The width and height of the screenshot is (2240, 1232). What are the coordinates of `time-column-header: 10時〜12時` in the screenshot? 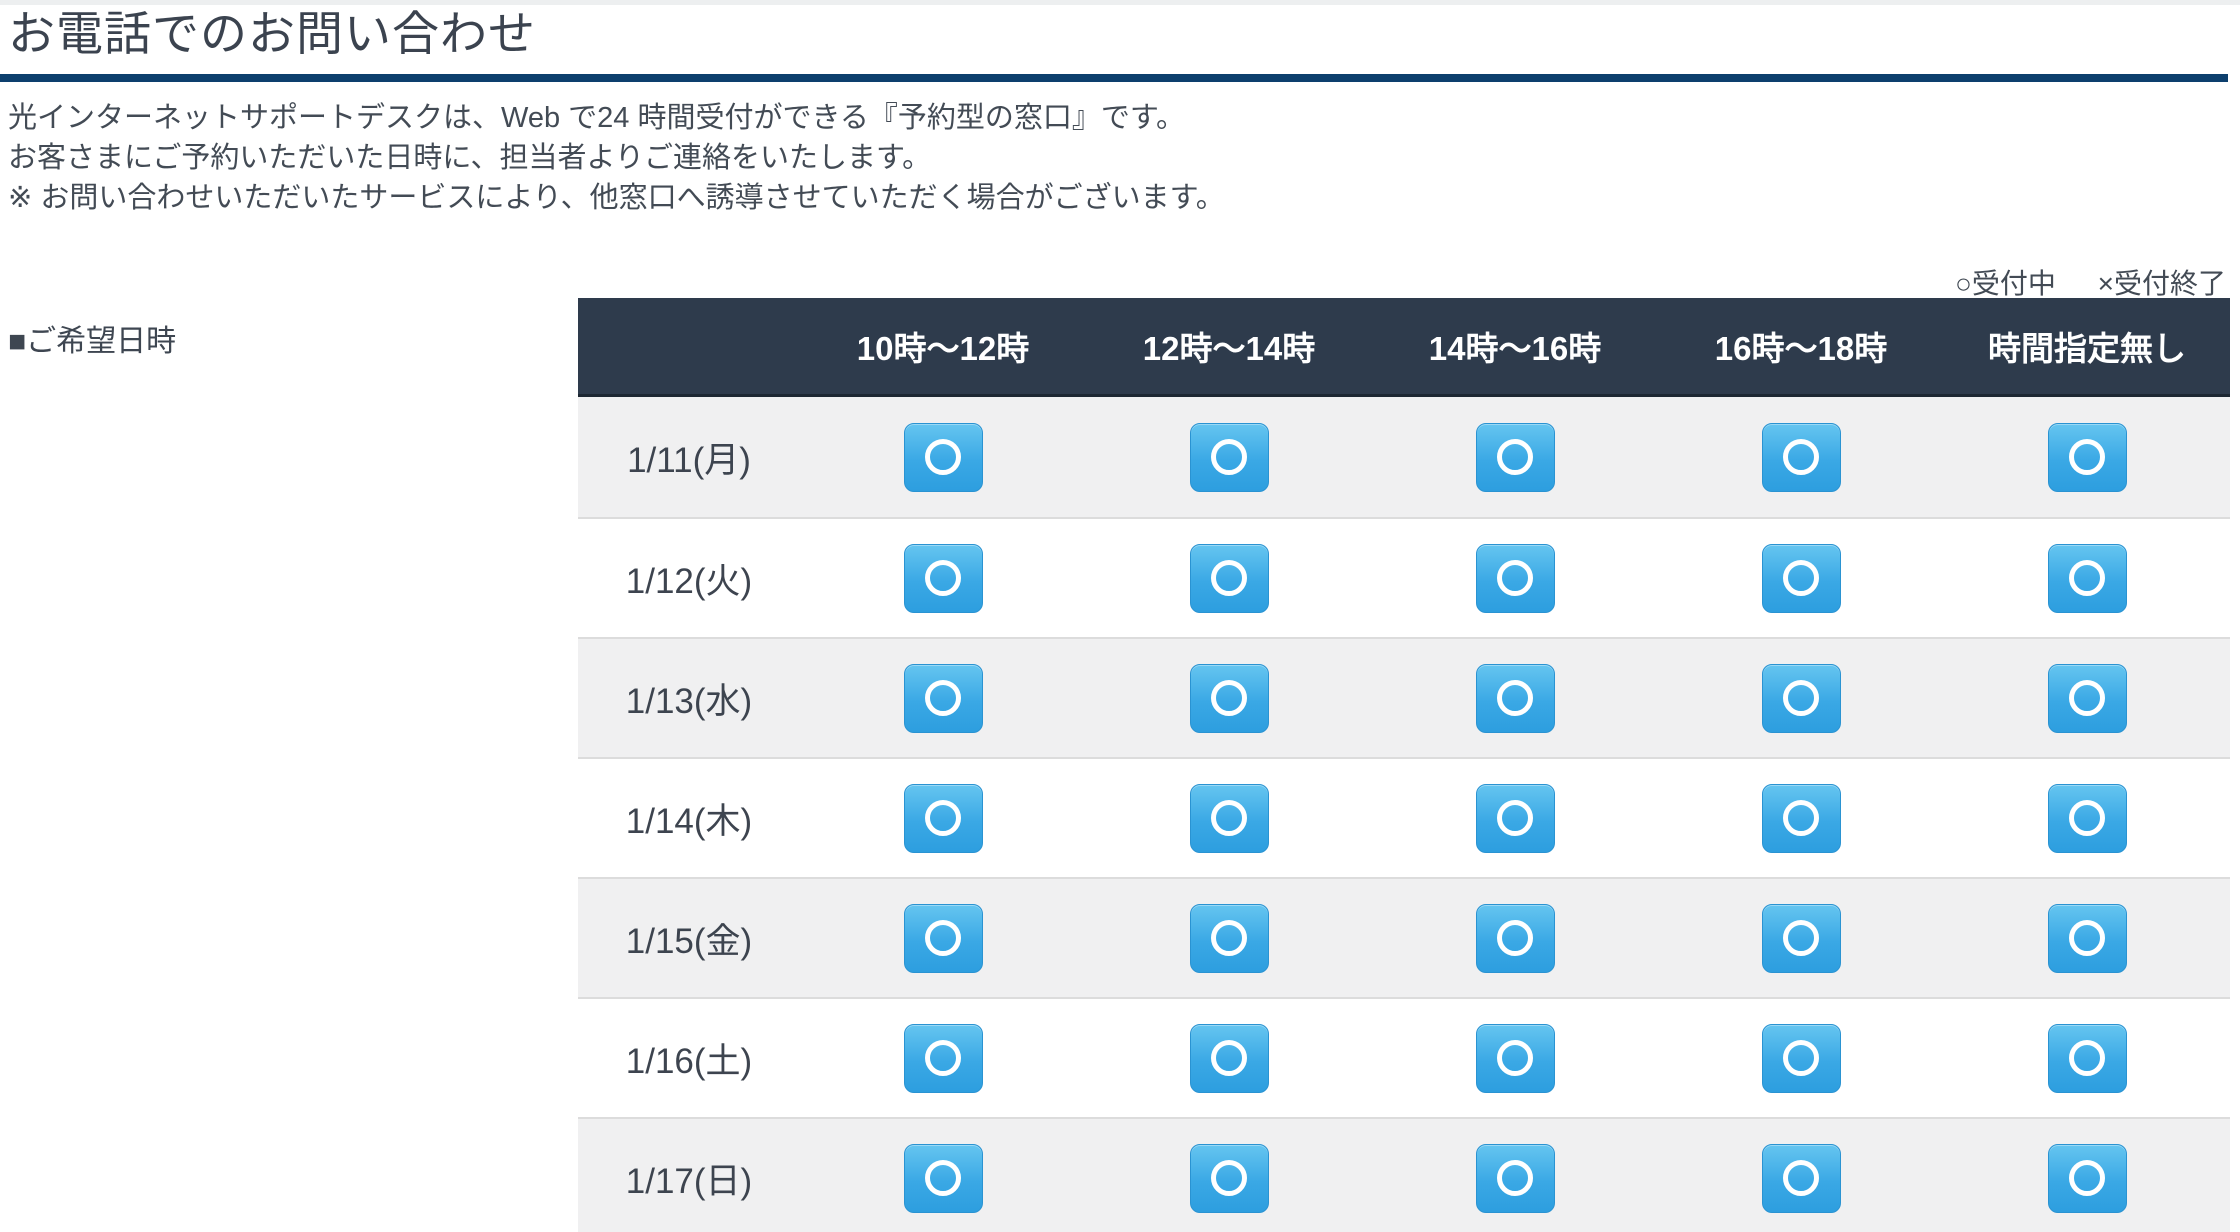 It's located at (943, 348).